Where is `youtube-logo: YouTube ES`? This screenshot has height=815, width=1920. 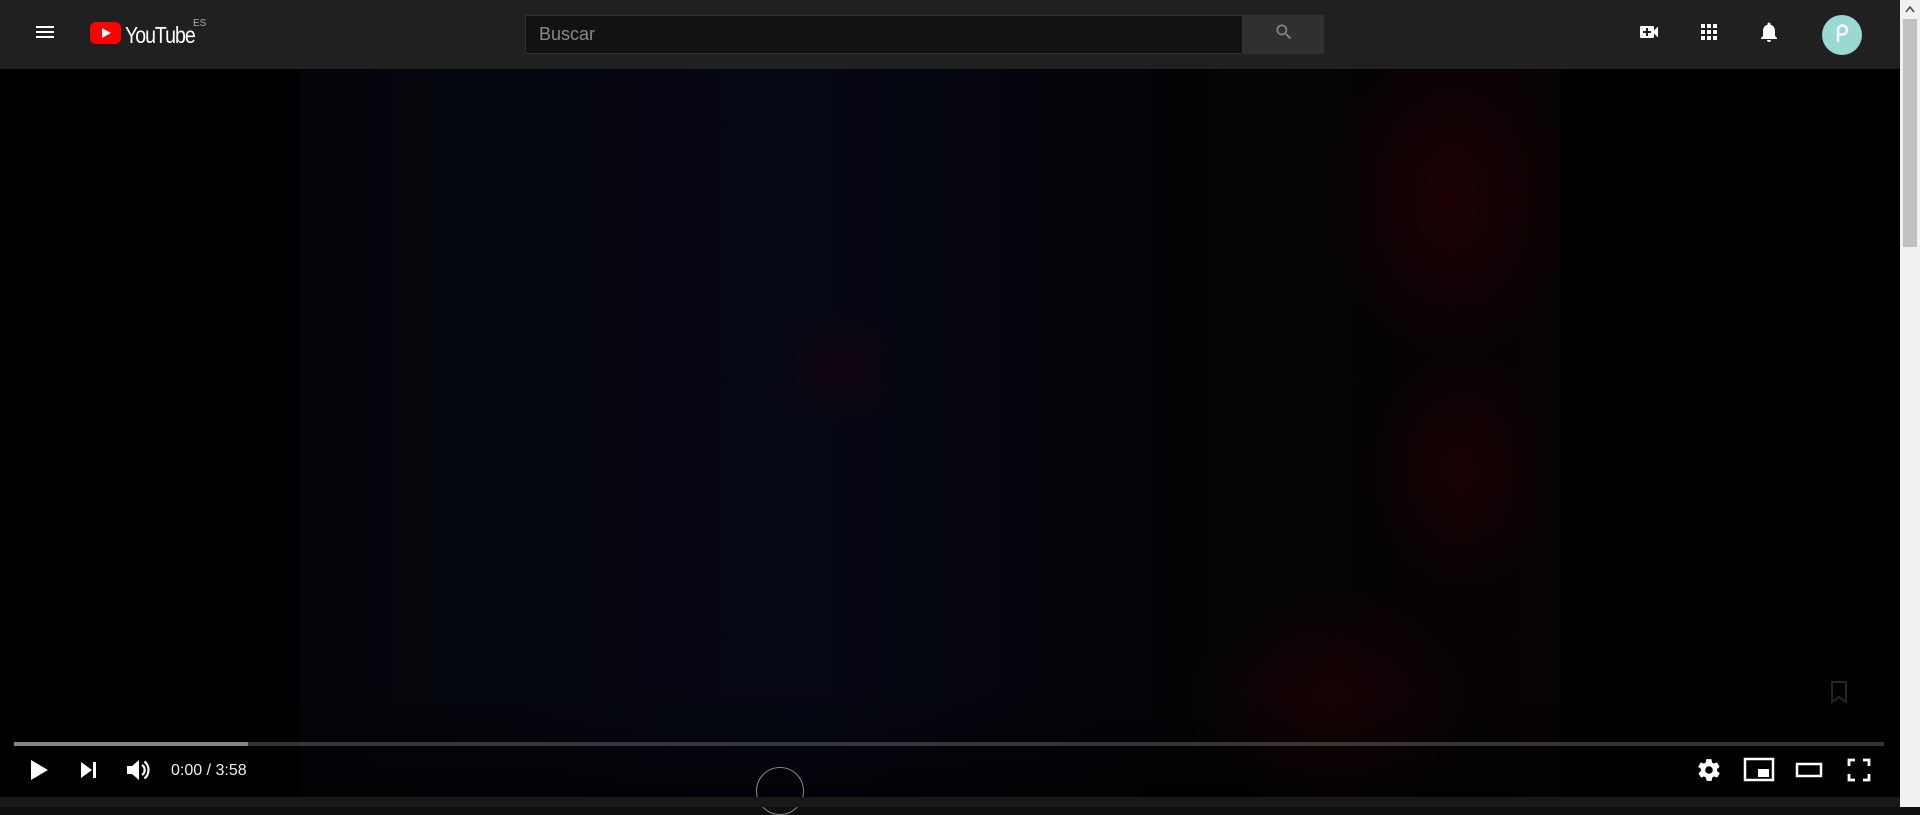 youtube-logo: YouTube ES is located at coordinates (148, 34).